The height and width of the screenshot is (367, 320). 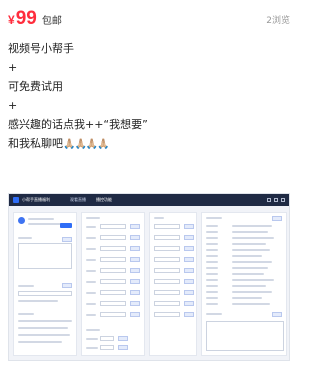 I want to click on message-panel, so click(x=244, y=284).